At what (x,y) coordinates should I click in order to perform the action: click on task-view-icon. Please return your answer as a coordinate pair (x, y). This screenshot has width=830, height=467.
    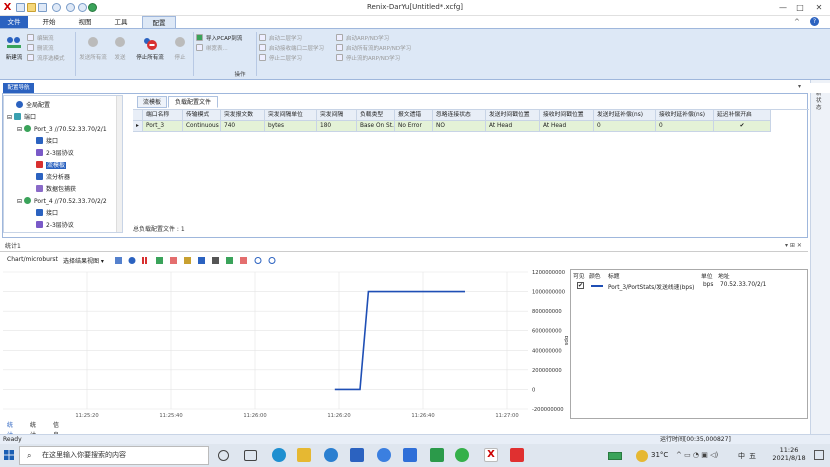
    Looking at the image, I should click on (250, 455).